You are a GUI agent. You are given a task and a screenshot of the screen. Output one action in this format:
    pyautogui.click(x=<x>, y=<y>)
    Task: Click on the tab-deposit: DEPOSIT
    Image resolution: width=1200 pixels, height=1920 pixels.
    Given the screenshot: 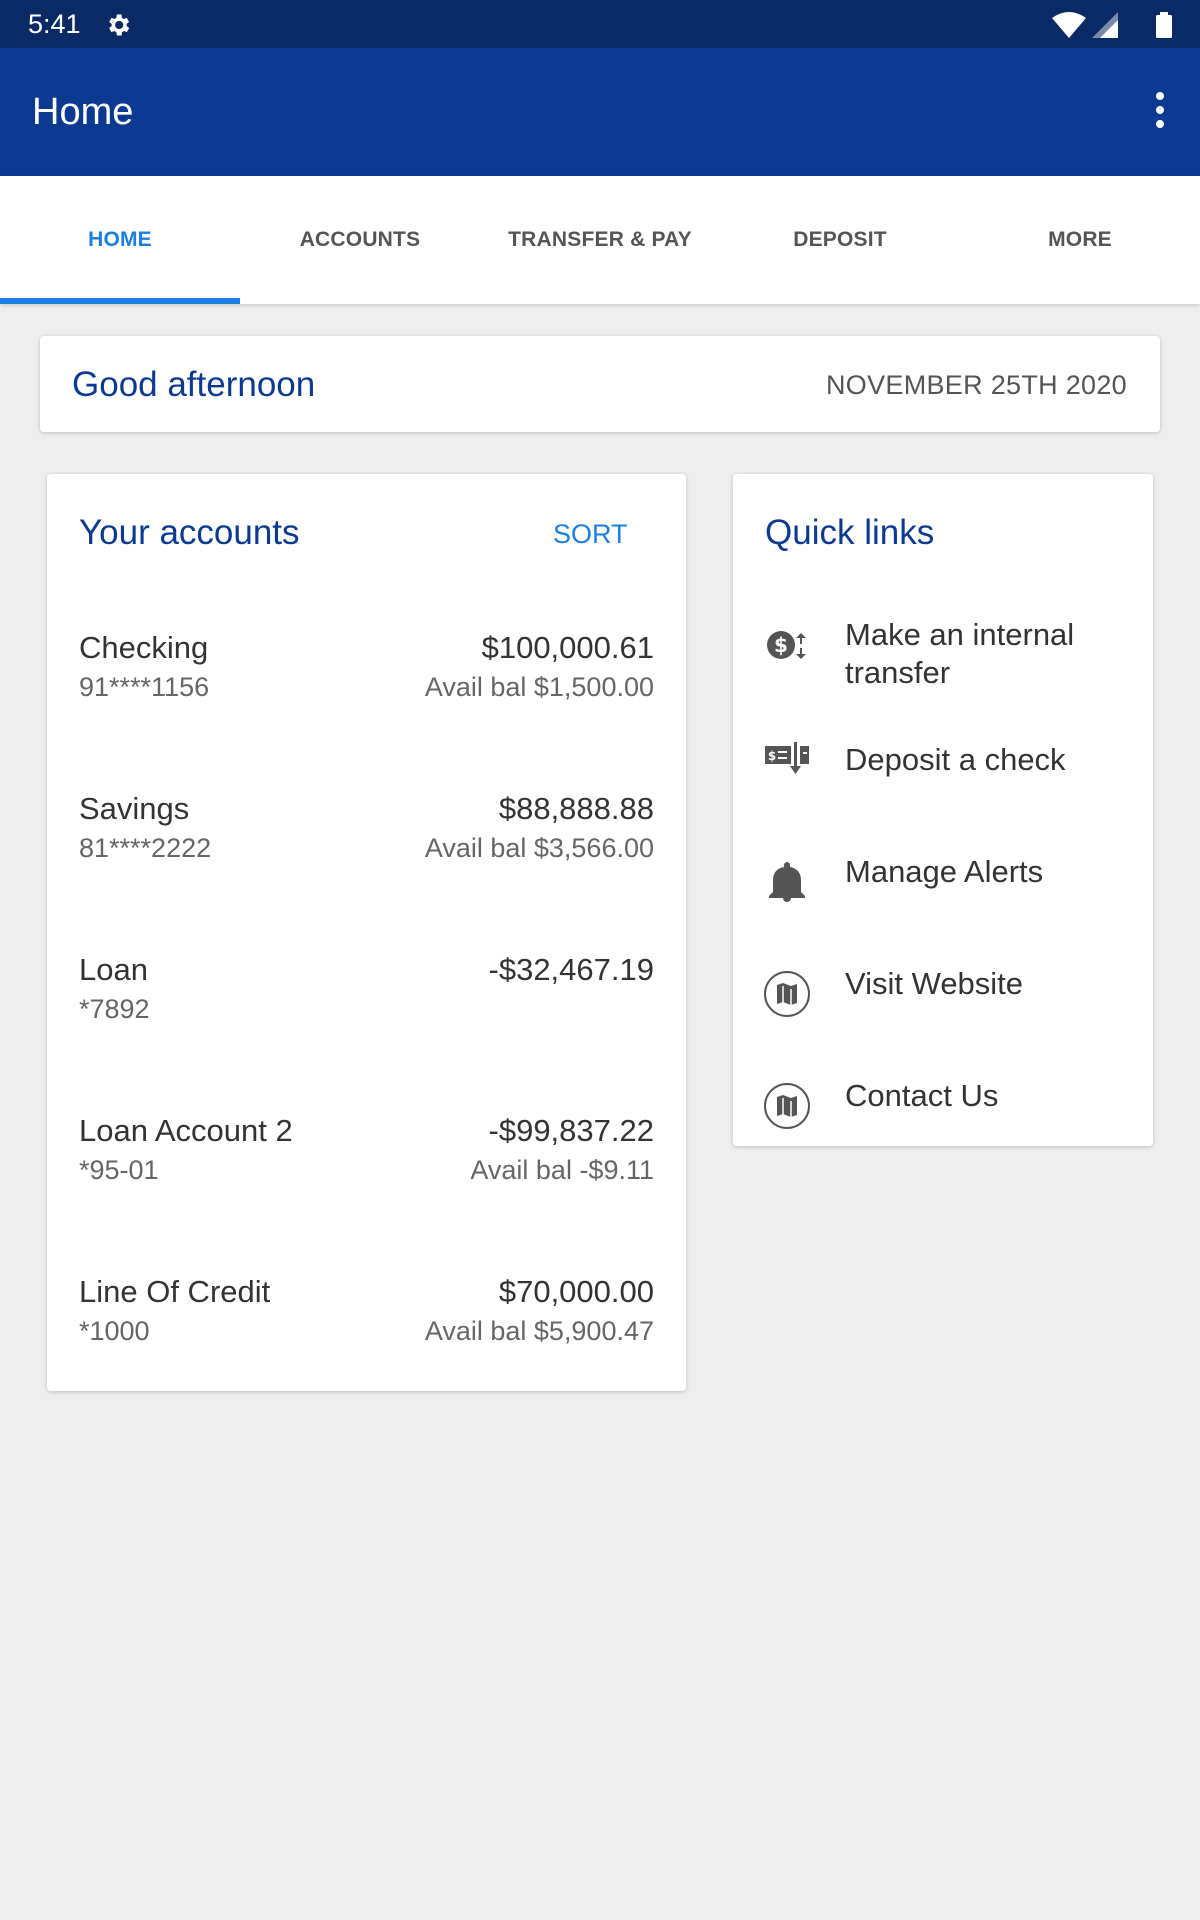 What is the action you would take?
    pyautogui.click(x=840, y=240)
    